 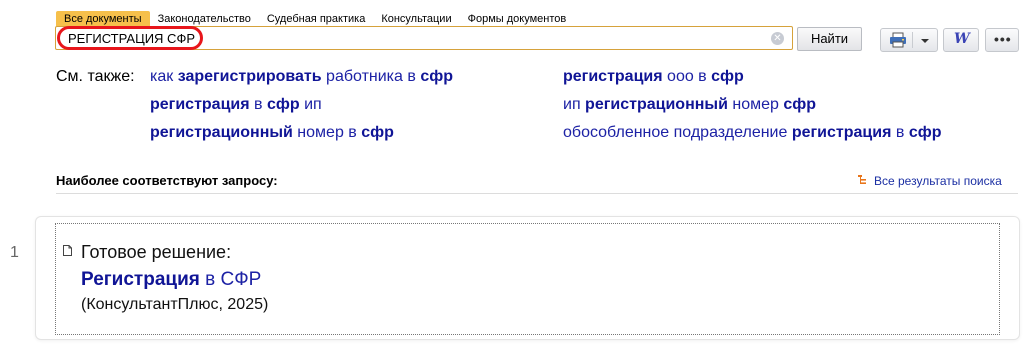 What do you see at coordinates (156, 252) in the screenshot?
I see `result-type-label: Готовое решение:` at bounding box center [156, 252].